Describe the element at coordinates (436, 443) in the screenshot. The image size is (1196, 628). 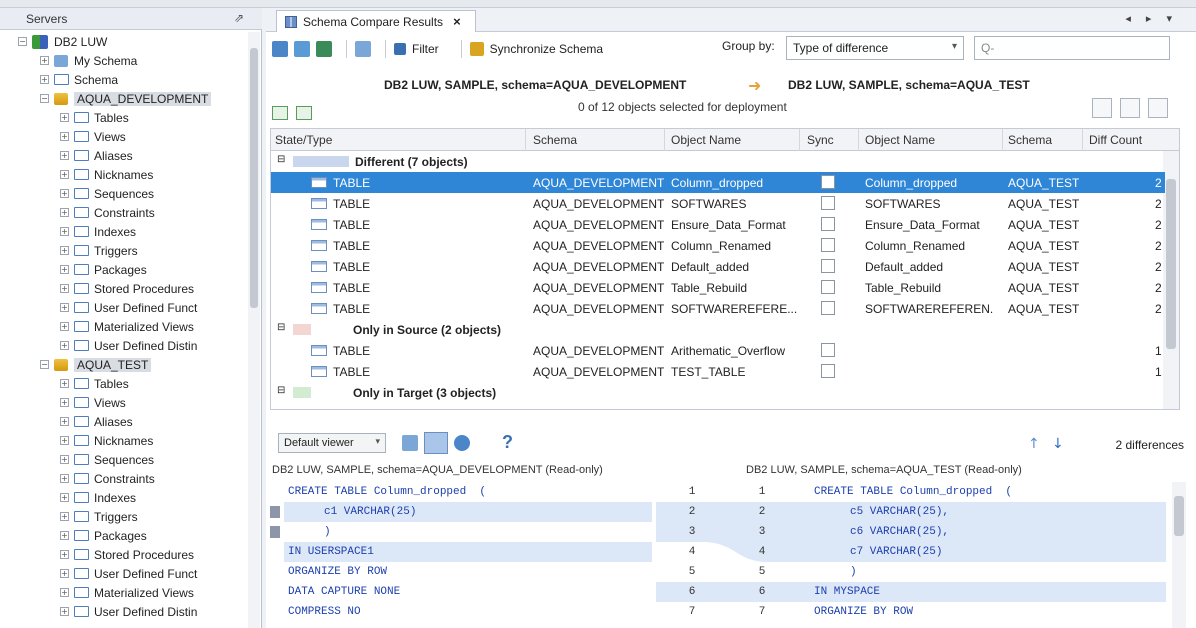
I see `side-by-side-icon` at that location.